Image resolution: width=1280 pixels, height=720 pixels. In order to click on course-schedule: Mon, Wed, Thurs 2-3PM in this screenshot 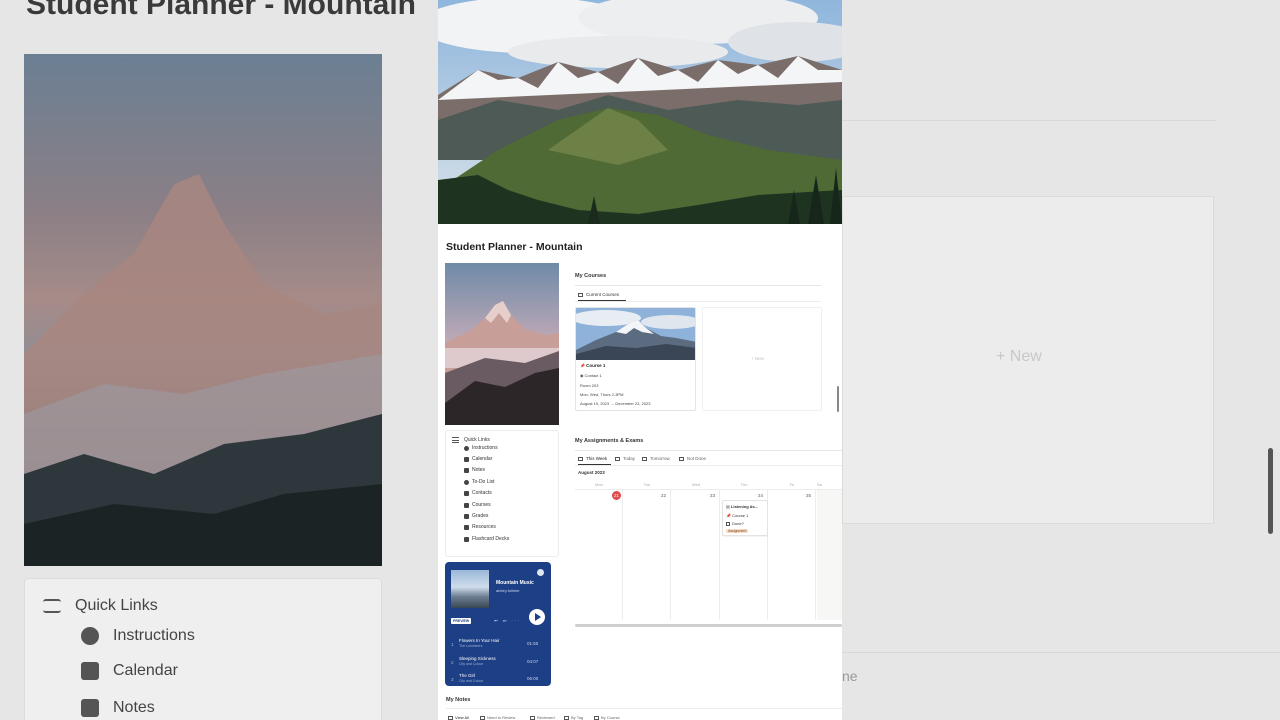, I will do `click(602, 394)`.